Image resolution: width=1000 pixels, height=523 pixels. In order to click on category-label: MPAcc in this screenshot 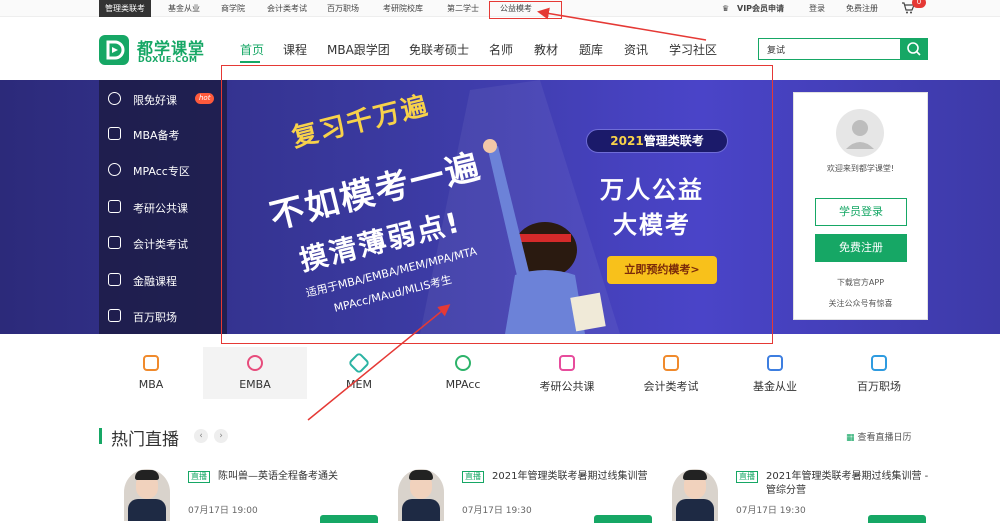, I will do `click(463, 384)`.